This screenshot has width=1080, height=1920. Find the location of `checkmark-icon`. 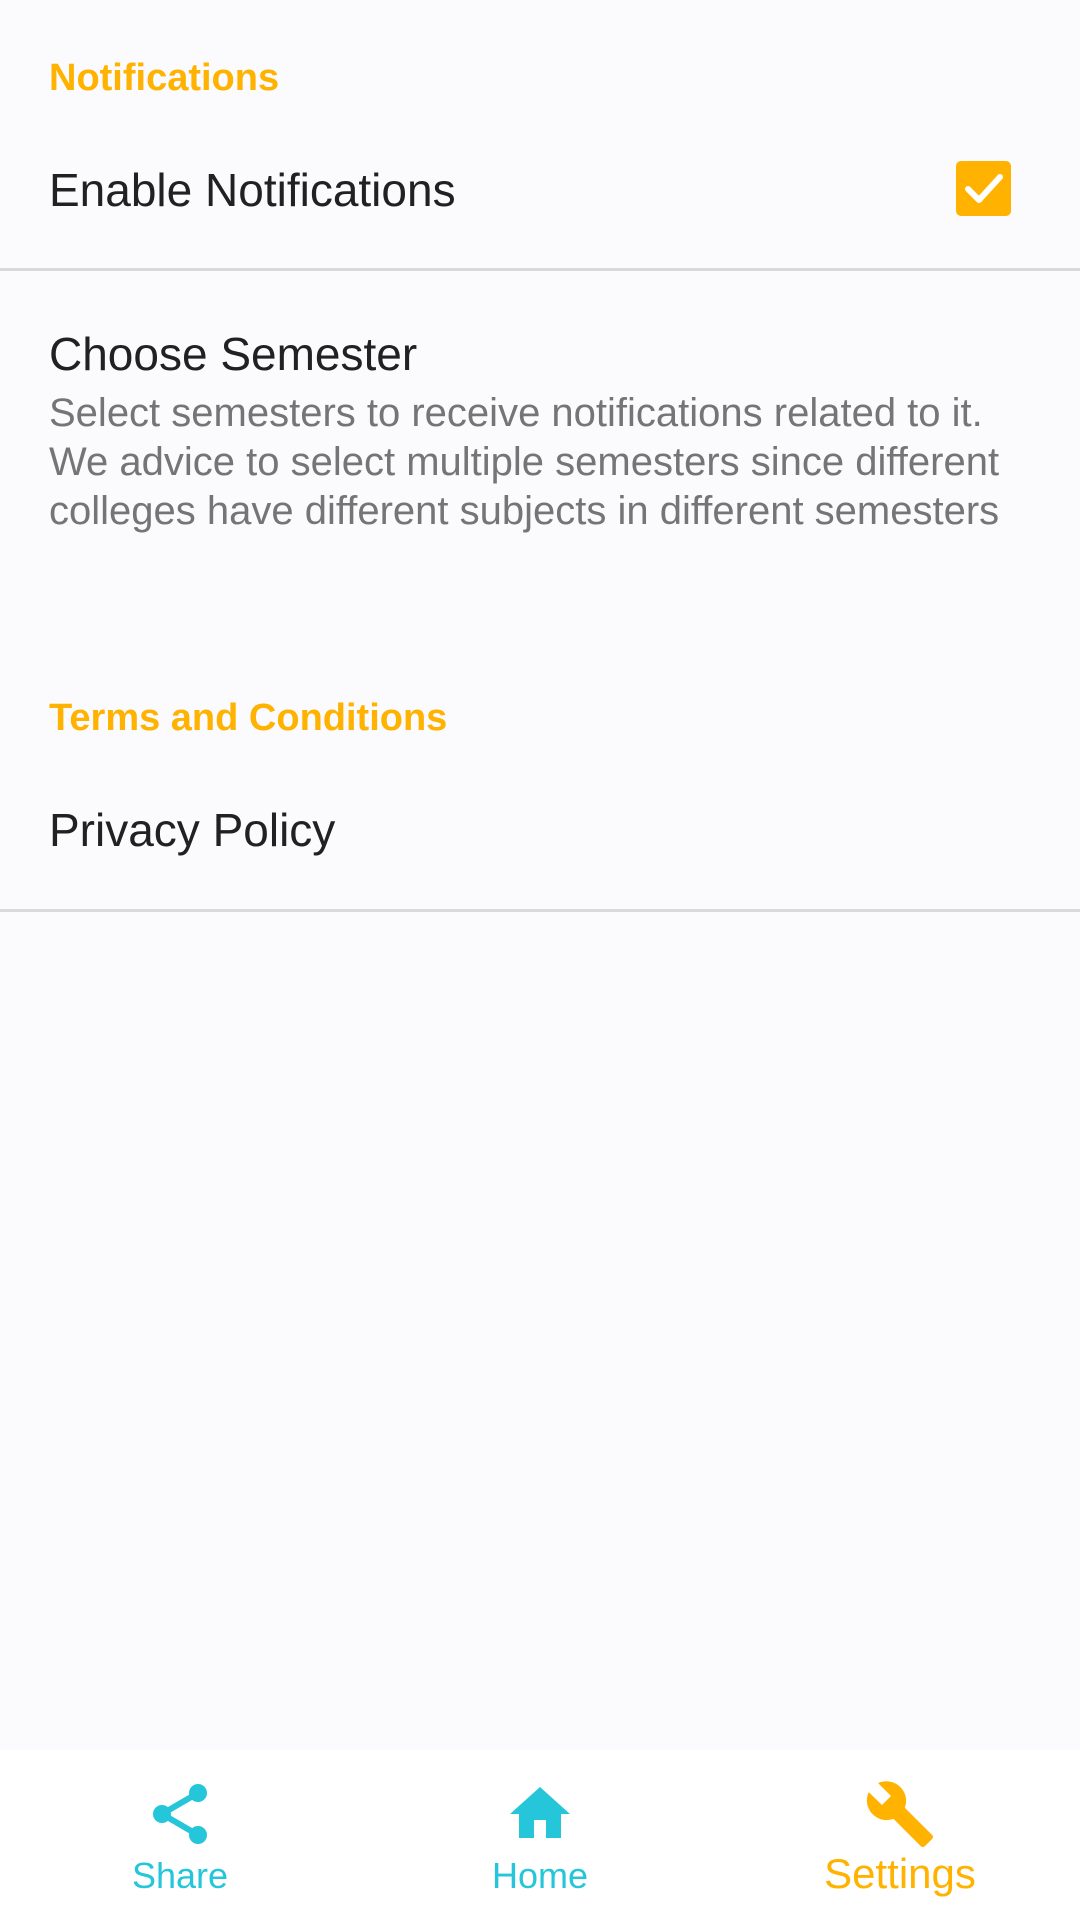

checkmark-icon is located at coordinates (984, 188).